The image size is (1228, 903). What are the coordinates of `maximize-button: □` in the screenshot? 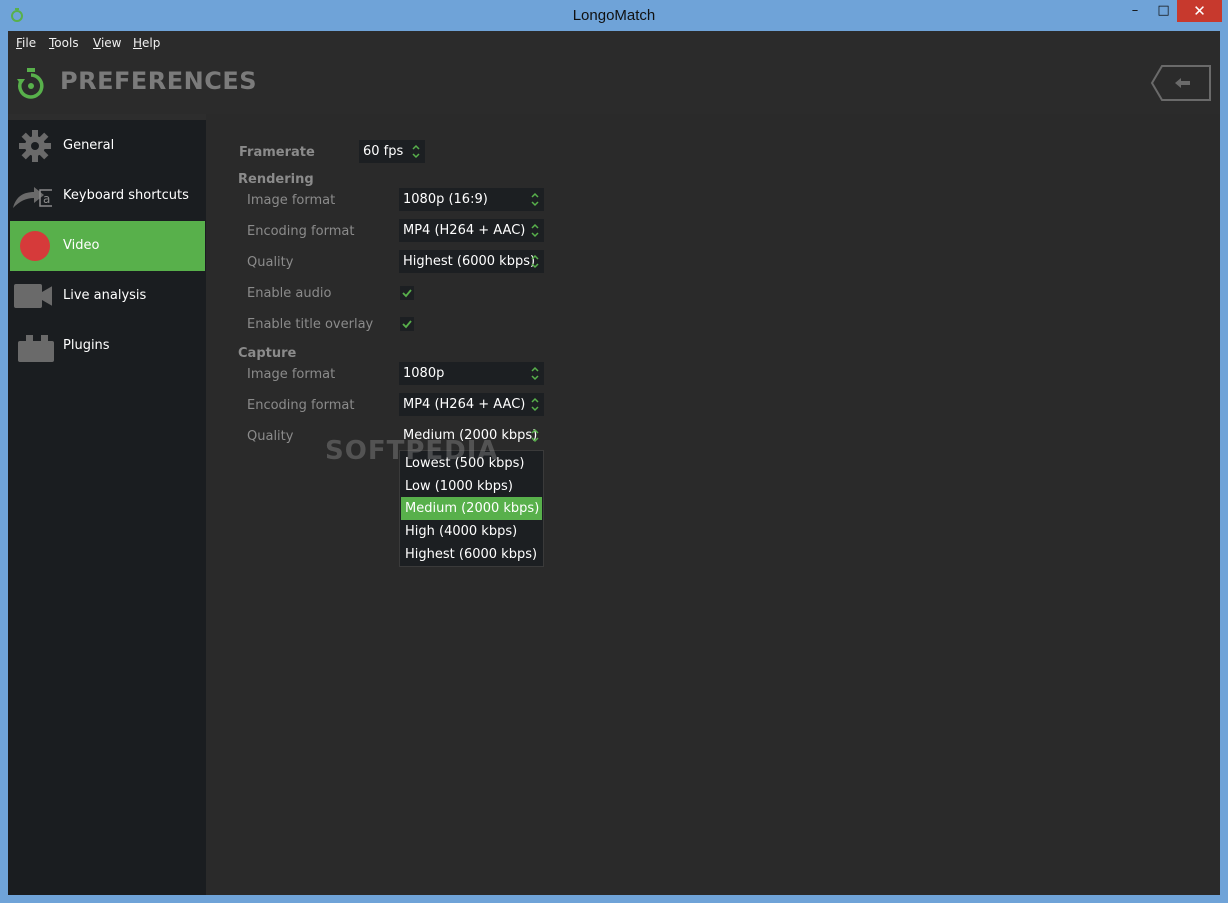 It's located at (1163, 11).